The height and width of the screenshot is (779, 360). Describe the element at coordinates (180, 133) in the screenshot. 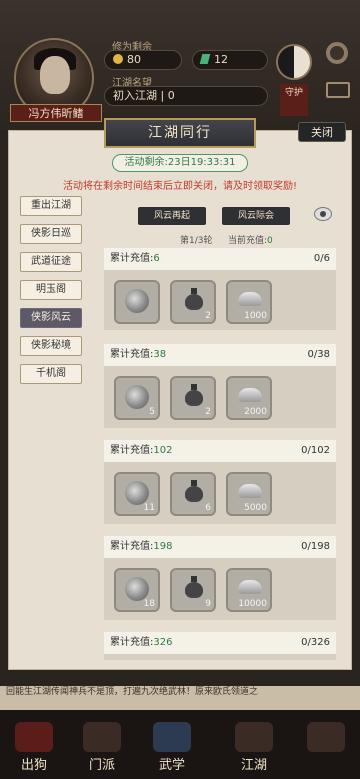

I see `panel-title: 江湖同行` at that location.